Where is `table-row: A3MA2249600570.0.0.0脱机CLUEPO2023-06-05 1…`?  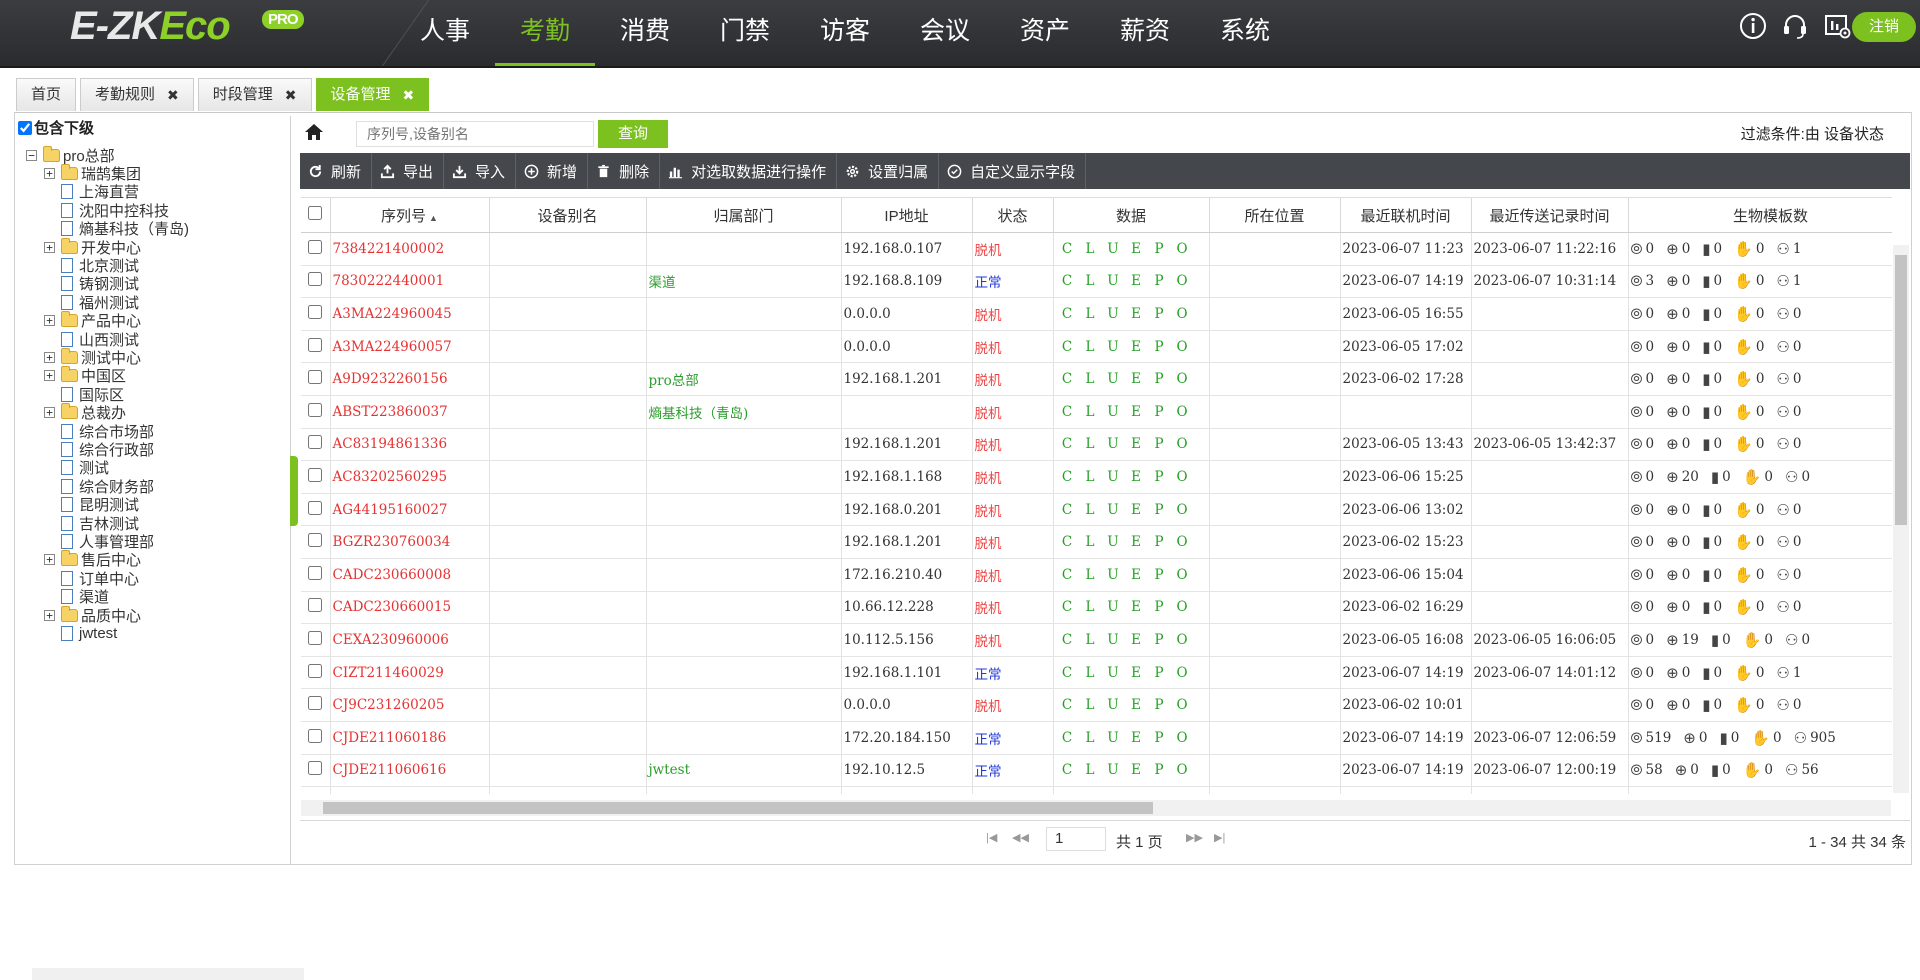 table-row: A3MA2249600570.0.0.0脱机CLUEPO2023-06-05 1… is located at coordinates (1096, 346).